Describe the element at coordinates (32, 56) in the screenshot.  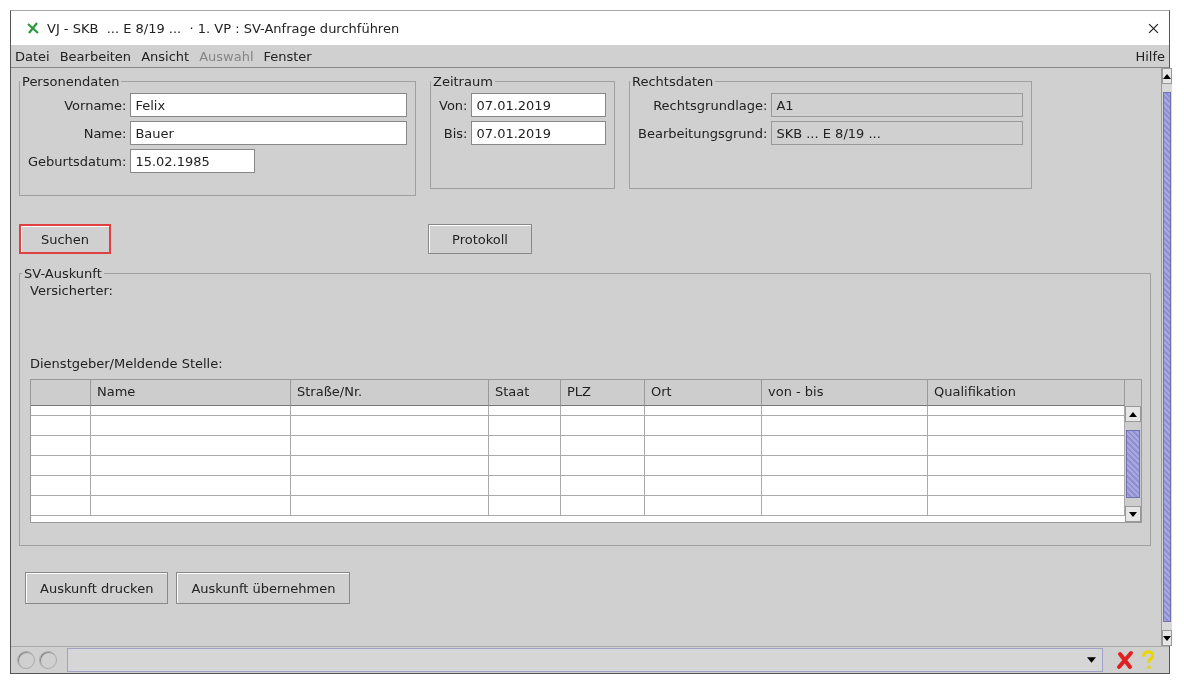
I see `menu-item: Datei` at that location.